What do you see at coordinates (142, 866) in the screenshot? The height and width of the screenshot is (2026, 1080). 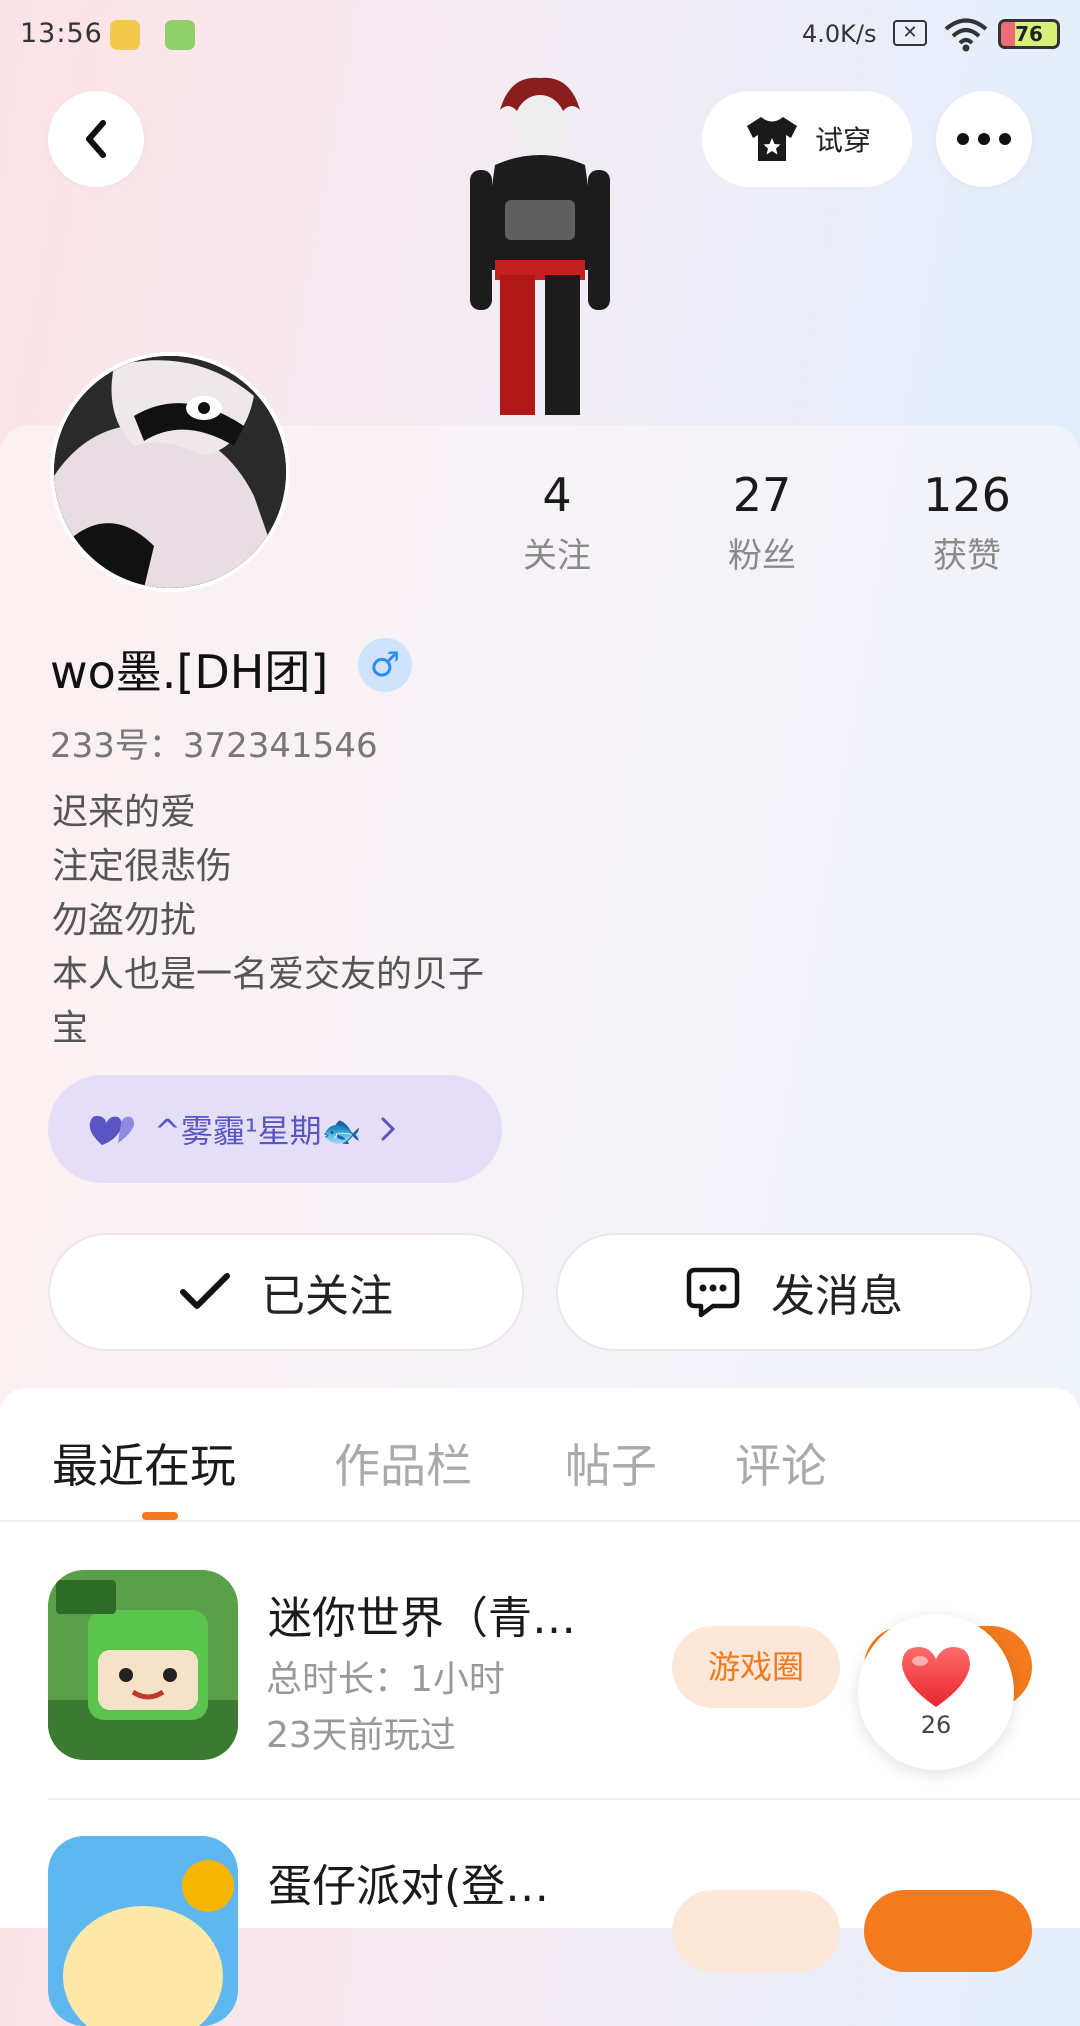 I see `bio-line: 注定很悲伤` at bounding box center [142, 866].